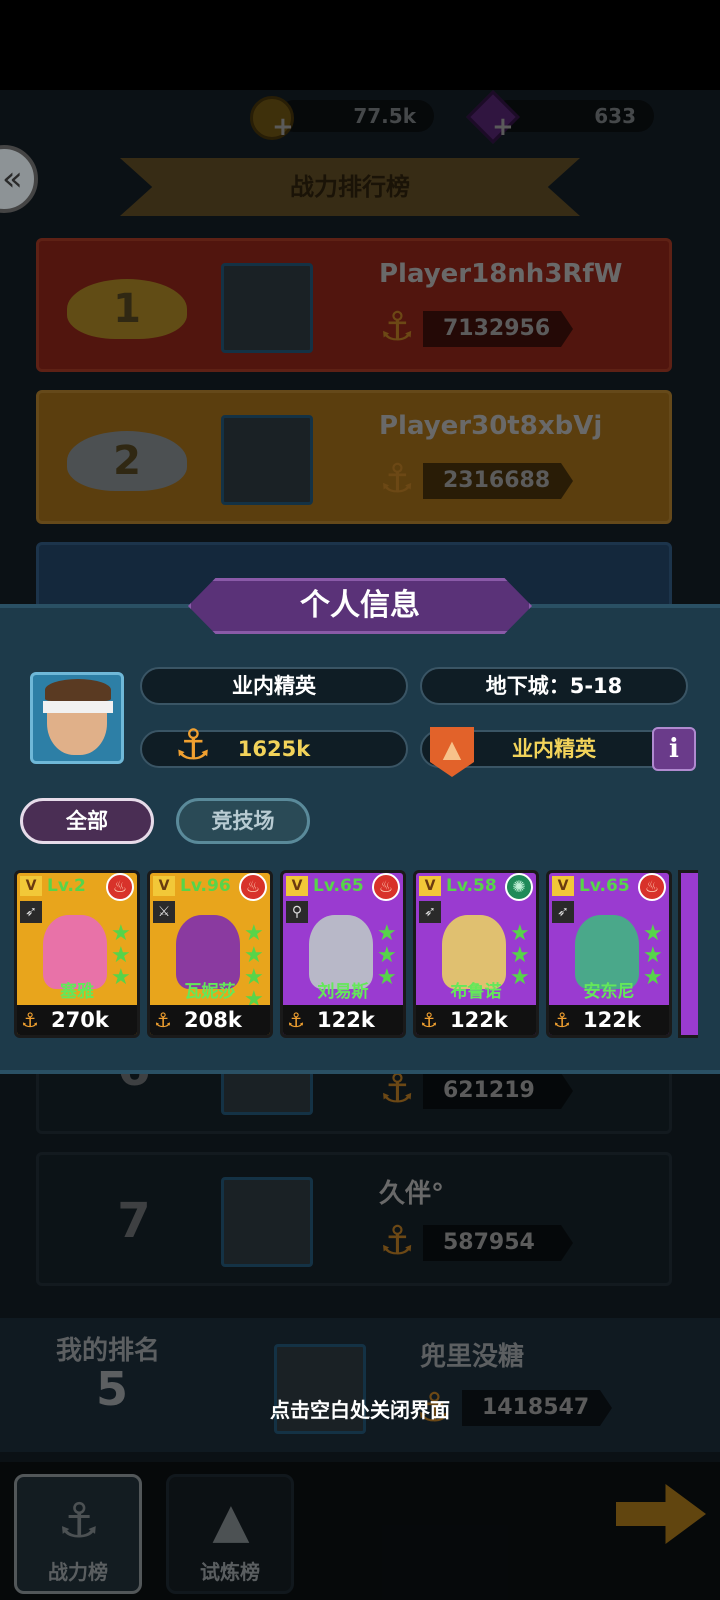 The width and height of the screenshot is (720, 1600). Describe the element at coordinates (360, 1410) in the screenshot. I see `close-hint: 点击空白处关闭界面` at that location.